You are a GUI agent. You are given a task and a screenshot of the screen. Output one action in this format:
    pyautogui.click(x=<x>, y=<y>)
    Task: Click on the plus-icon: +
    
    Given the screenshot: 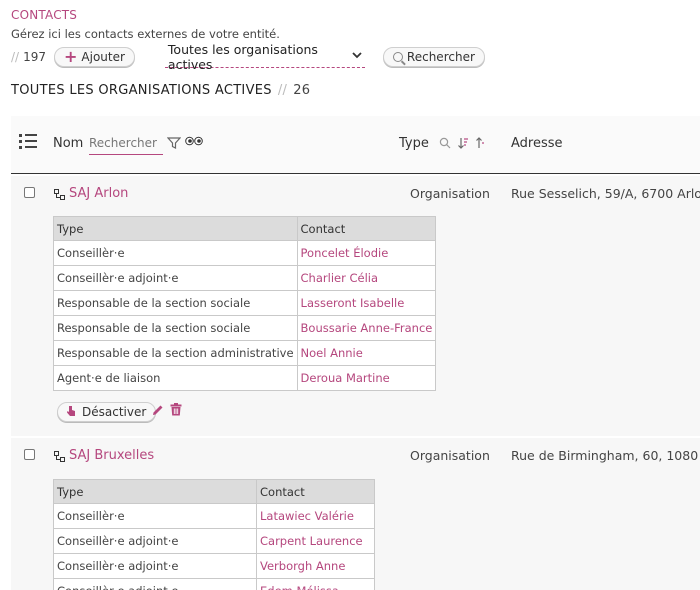 What is the action you would take?
    pyautogui.click(x=71, y=56)
    